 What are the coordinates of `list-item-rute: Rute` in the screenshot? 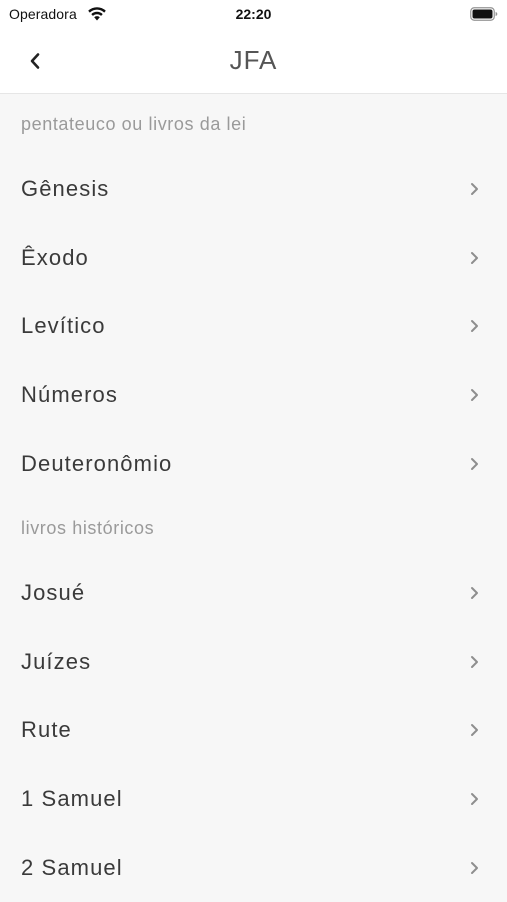 It's located at (253, 730).